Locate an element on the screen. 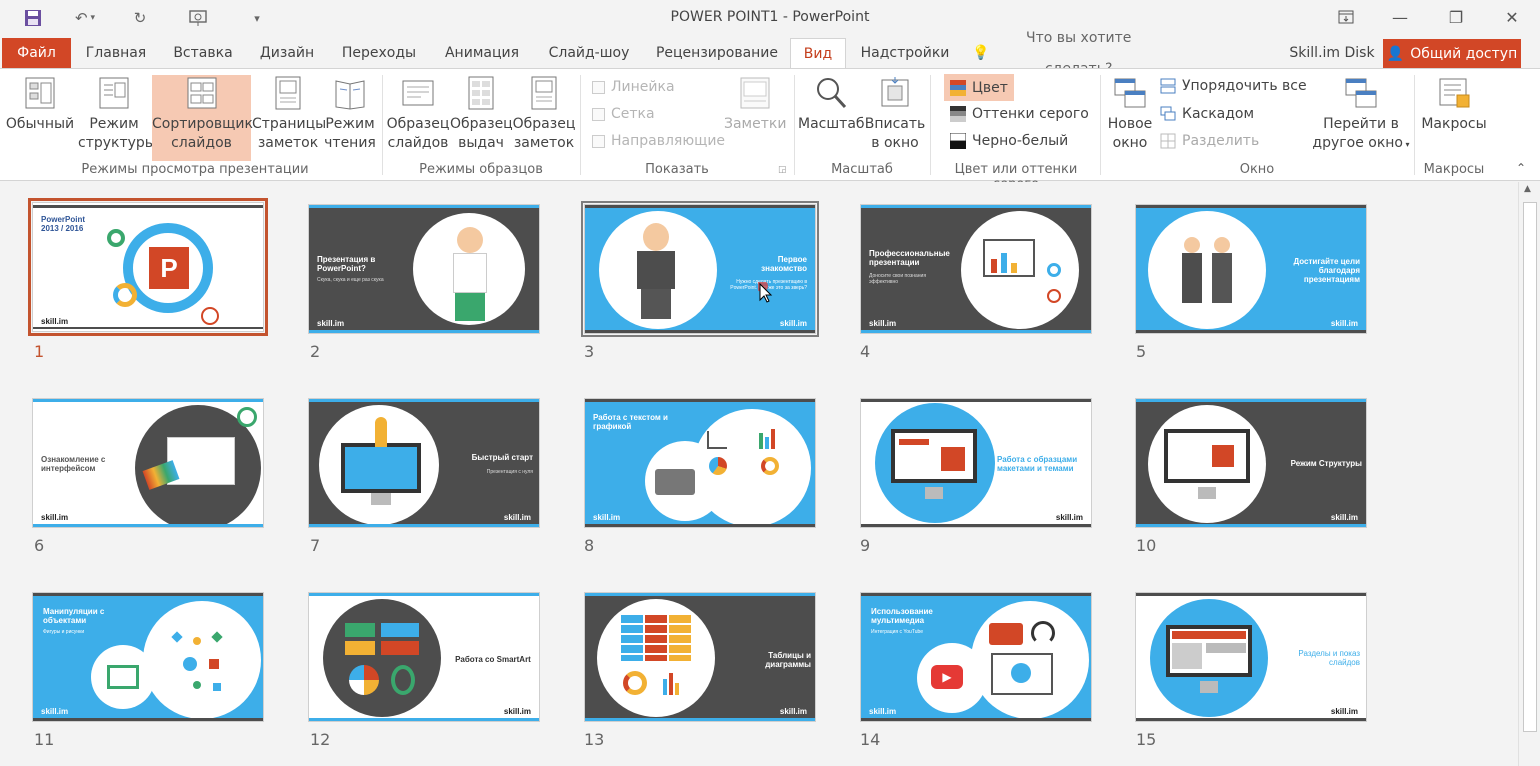  slide-master-icon is located at coordinates (418, 93).